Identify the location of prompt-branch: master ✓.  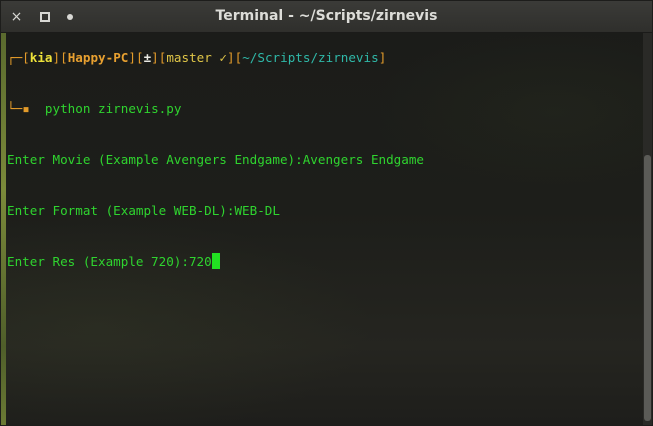
(197, 57).